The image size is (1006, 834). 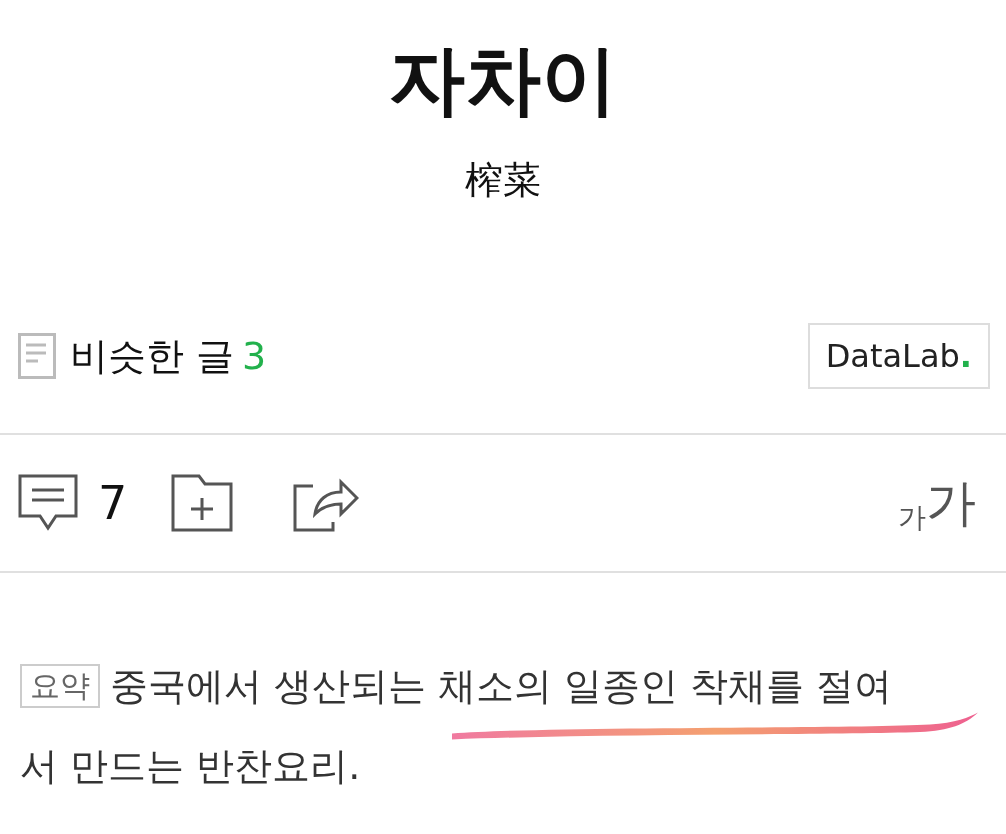 What do you see at coordinates (113, 503) in the screenshot?
I see `comment-count: 7` at bounding box center [113, 503].